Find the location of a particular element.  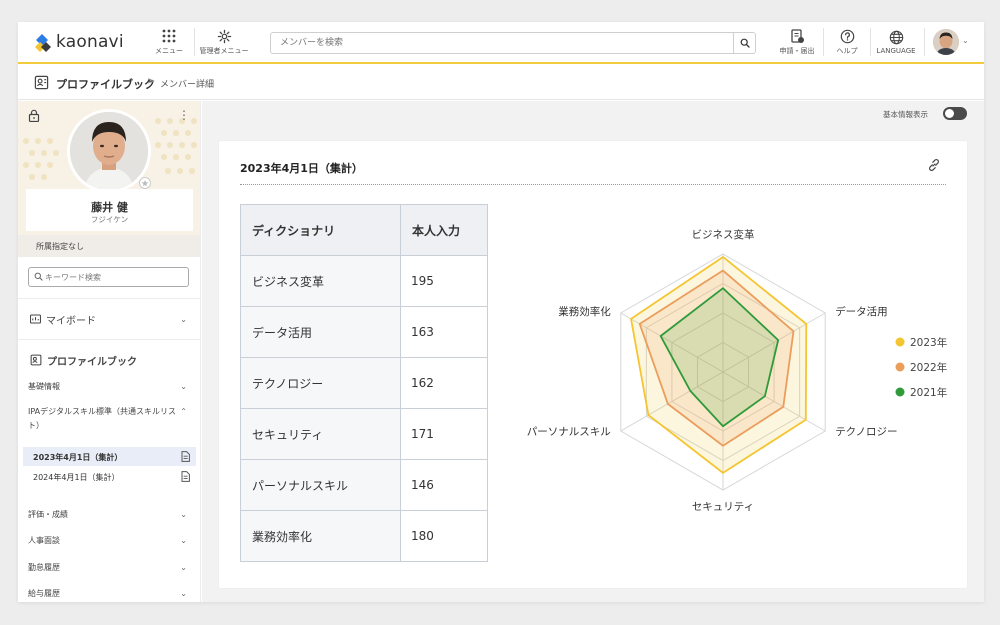

table-row: テクノロジー 162 is located at coordinates (364, 383).